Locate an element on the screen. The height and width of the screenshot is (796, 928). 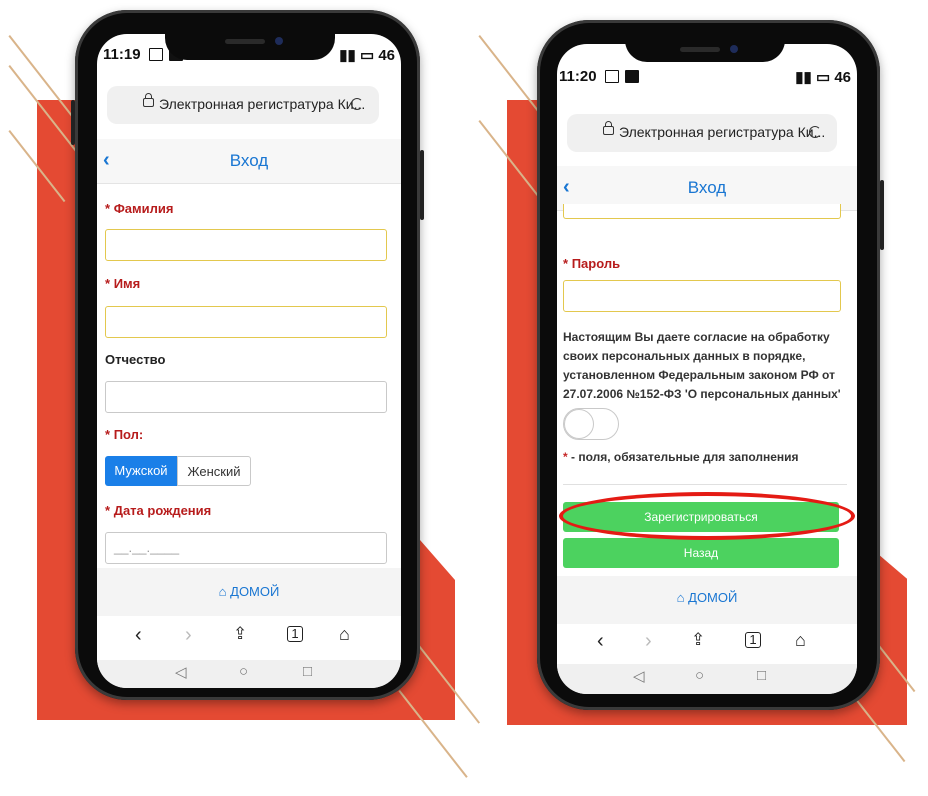
status-bar: 11:20 ▮▮ ▭ 46 is located at coordinates (707, 77).